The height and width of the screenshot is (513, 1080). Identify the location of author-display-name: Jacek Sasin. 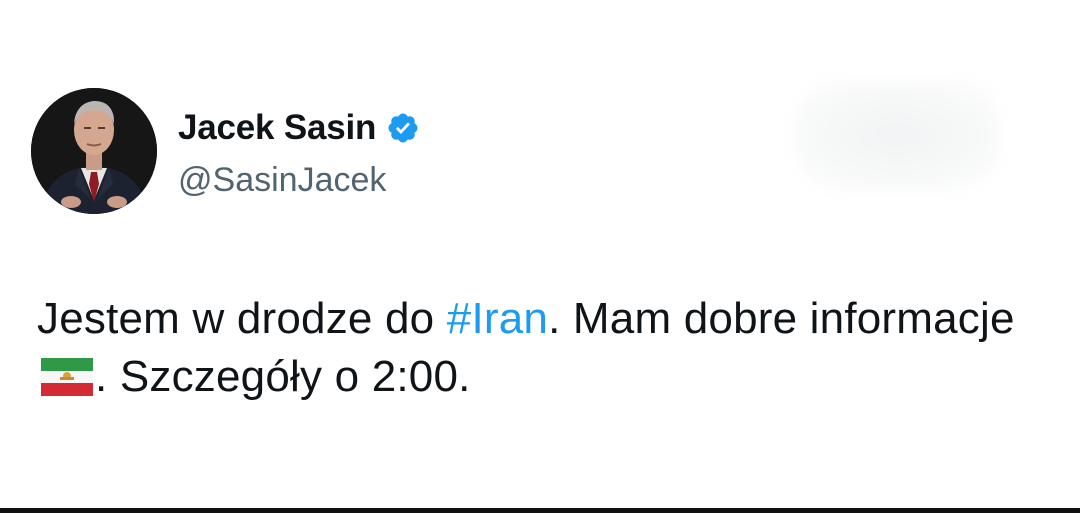
(277, 128).